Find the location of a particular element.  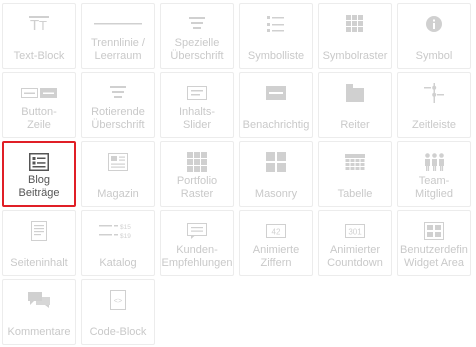

widget-tile-notification: Benachrichtig is located at coordinates (276, 105).